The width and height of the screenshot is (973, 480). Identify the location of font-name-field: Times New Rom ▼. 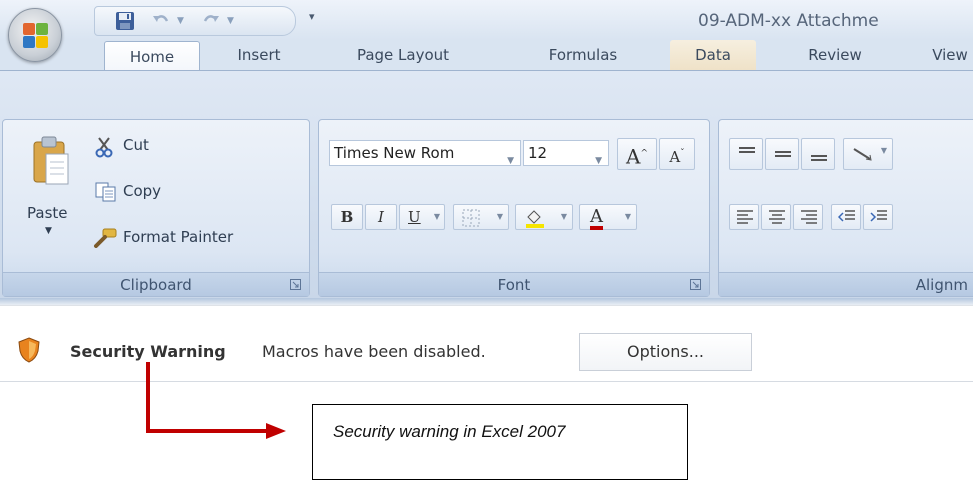
(425, 153).